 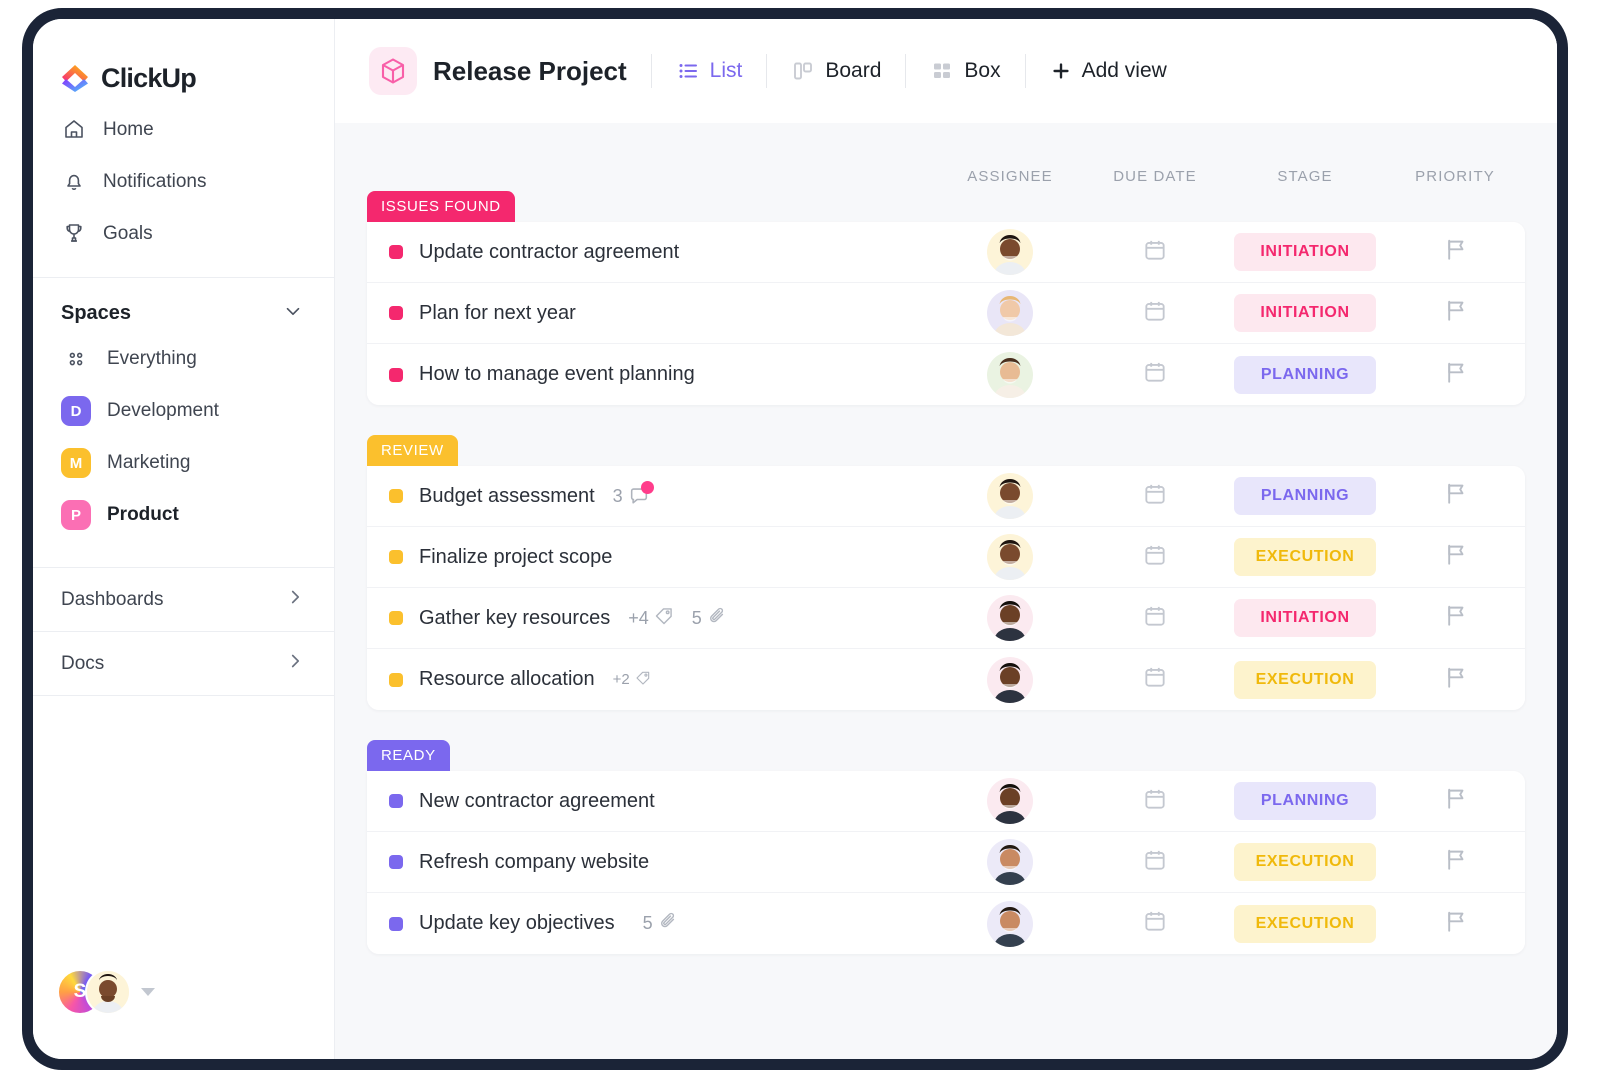 What do you see at coordinates (651, 618) in the screenshot?
I see `tag-count: +4` at bounding box center [651, 618].